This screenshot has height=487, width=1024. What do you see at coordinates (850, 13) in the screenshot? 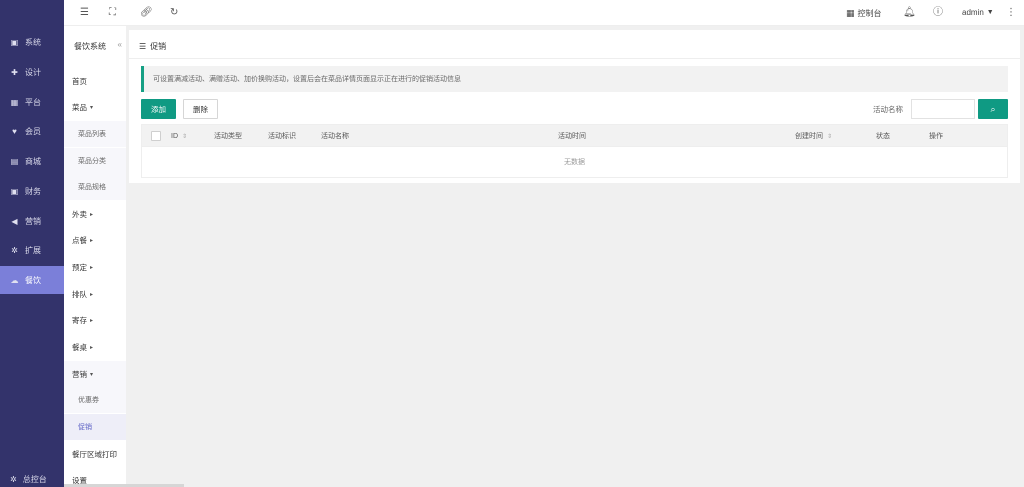
I see `chart-icon: ▦` at bounding box center [850, 13].